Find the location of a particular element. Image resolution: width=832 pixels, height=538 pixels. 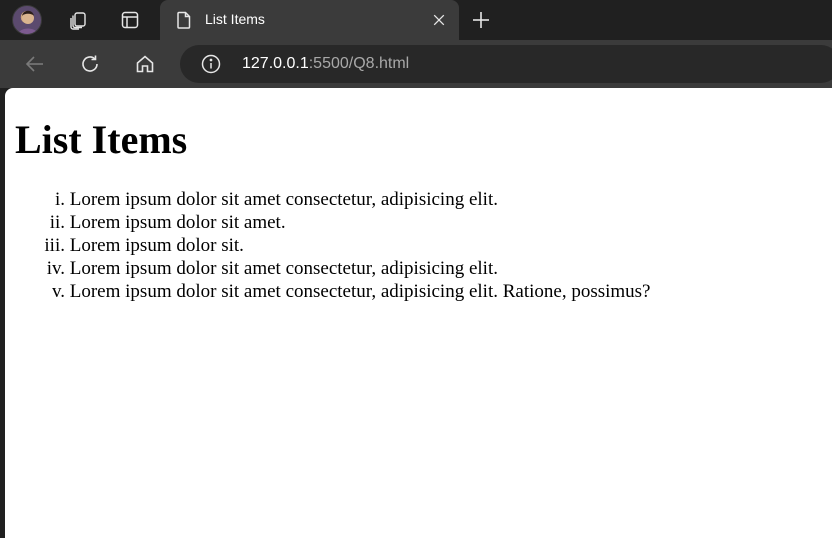

page-heading: List Items is located at coordinates (101, 139).